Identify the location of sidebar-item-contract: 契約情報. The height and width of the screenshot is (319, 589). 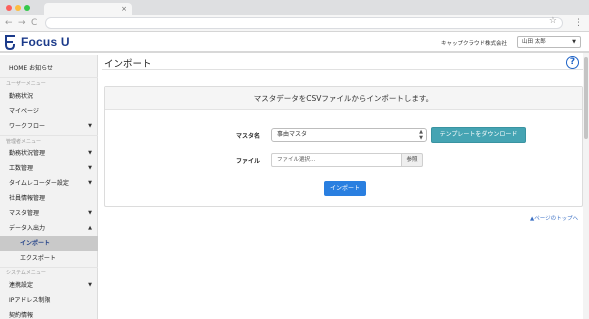
(49, 313).